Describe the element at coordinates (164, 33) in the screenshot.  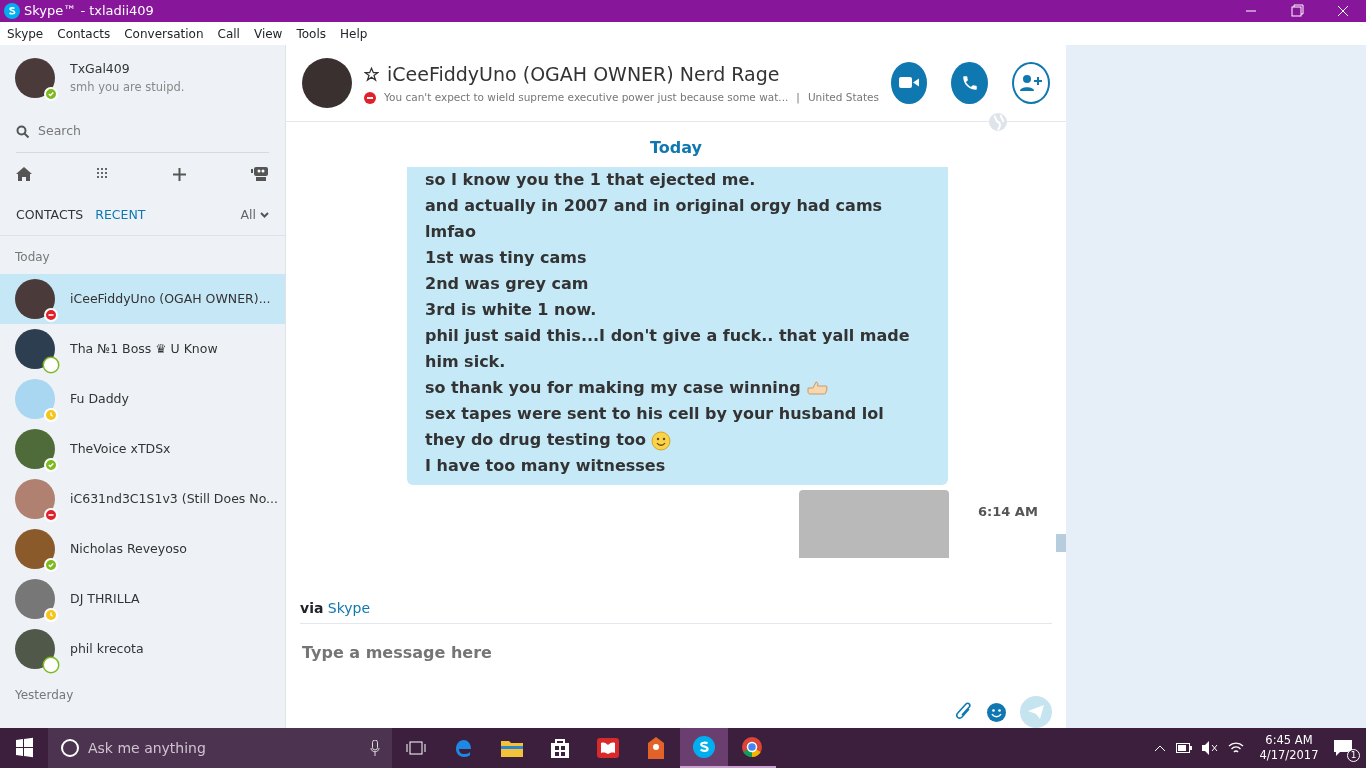
I see `menu-item: Conversation` at that location.